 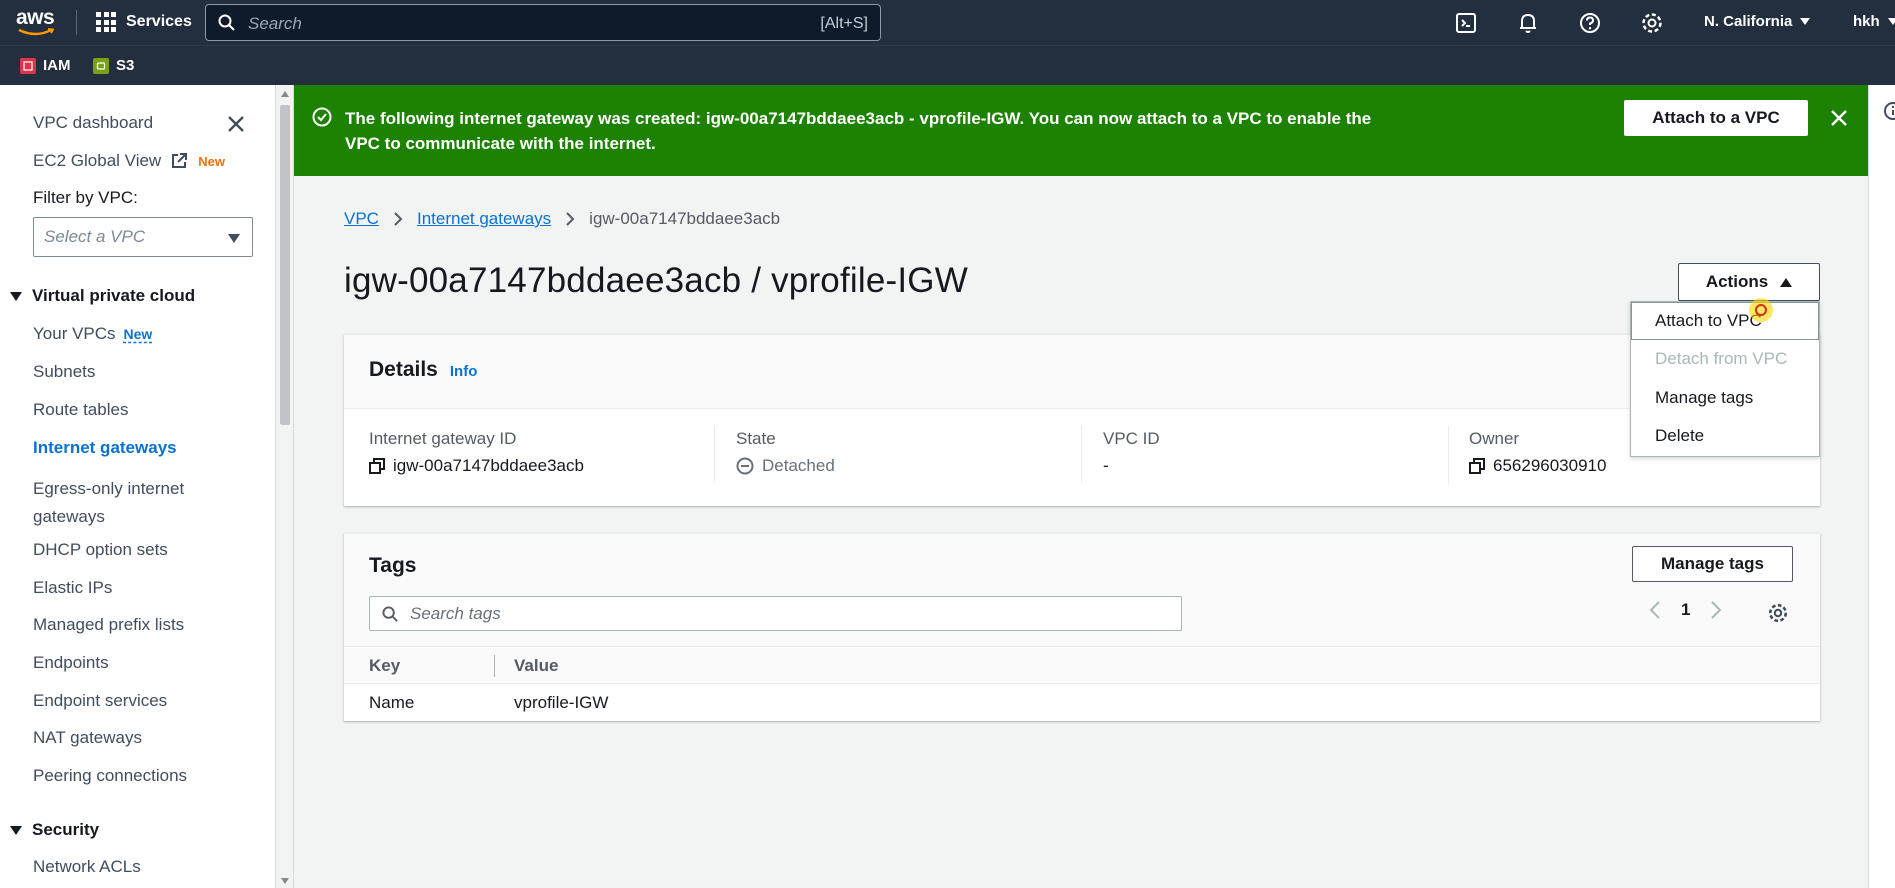 I want to click on field-label-vpc-id: VPC ID, so click(x=1131, y=438).